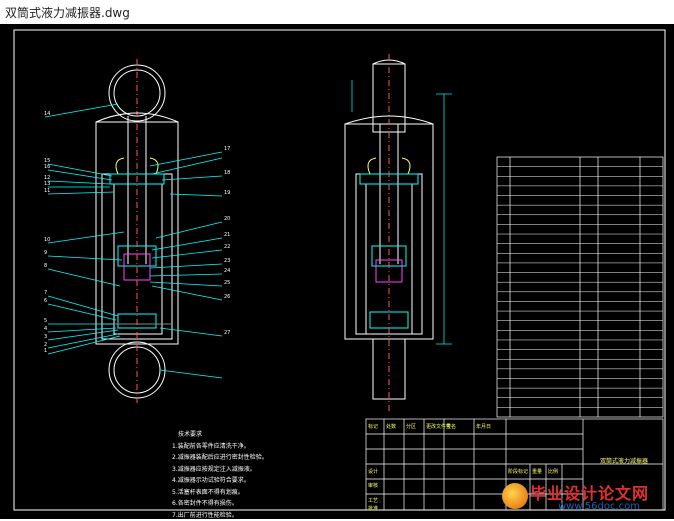 The image size is (674, 521). What do you see at coordinates (220, 493) in the screenshot?
I see `technical-requirement-item: 5.活塞杆表面不得有划痕。` at bounding box center [220, 493].